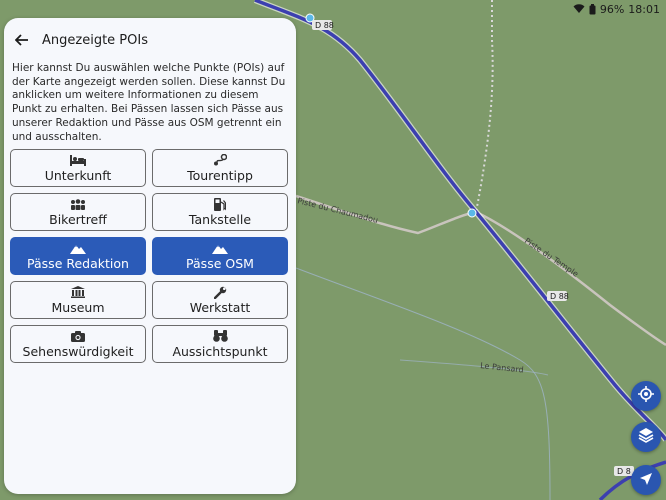 The width and height of the screenshot is (666, 500). I want to click on locate-button, so click(646, 396).